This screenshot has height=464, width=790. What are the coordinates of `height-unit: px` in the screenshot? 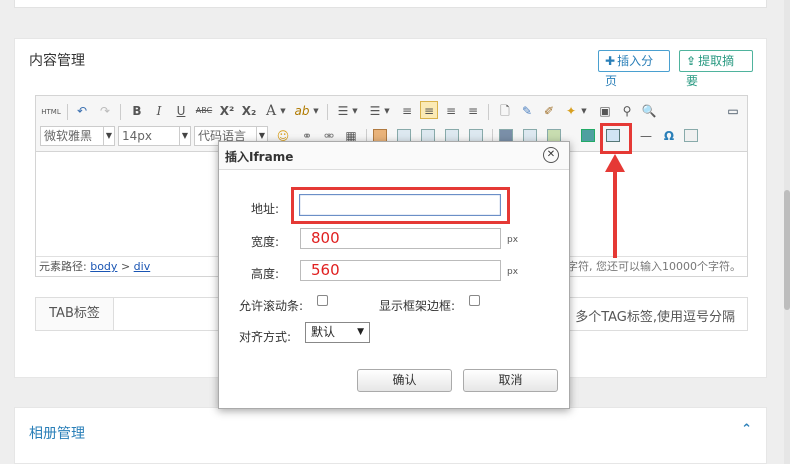 It's located at (513, 272).